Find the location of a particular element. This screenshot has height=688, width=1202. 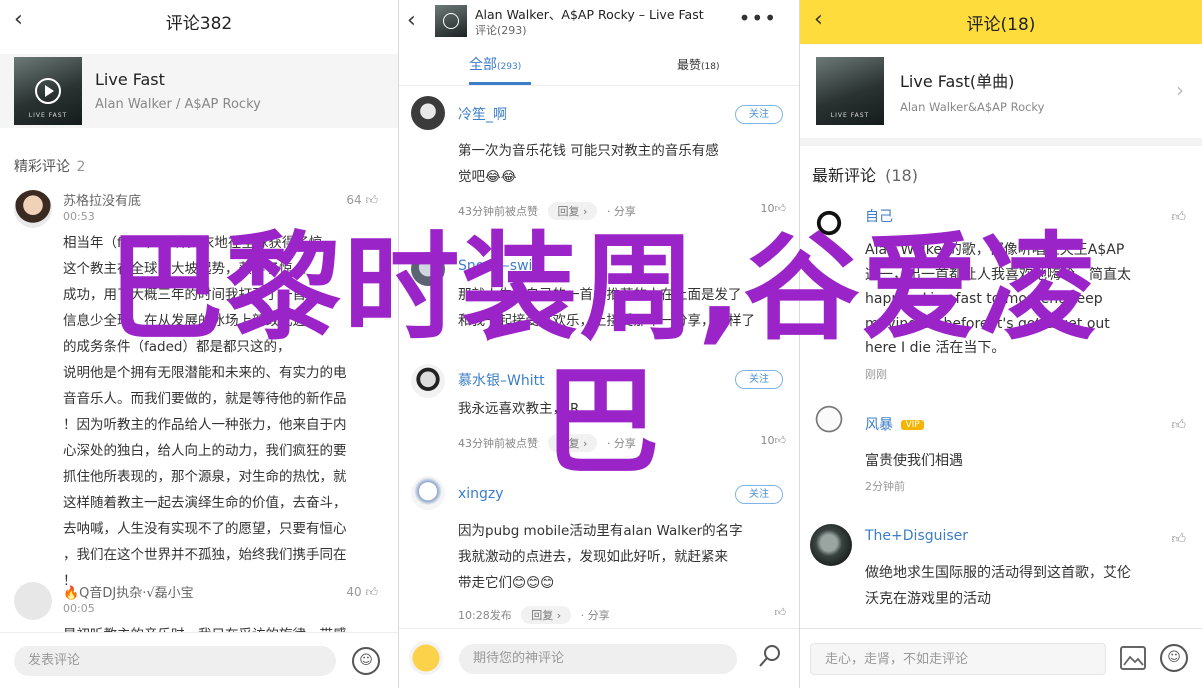

album-cover: LIVE FAST is located at coordinates (48, 91).